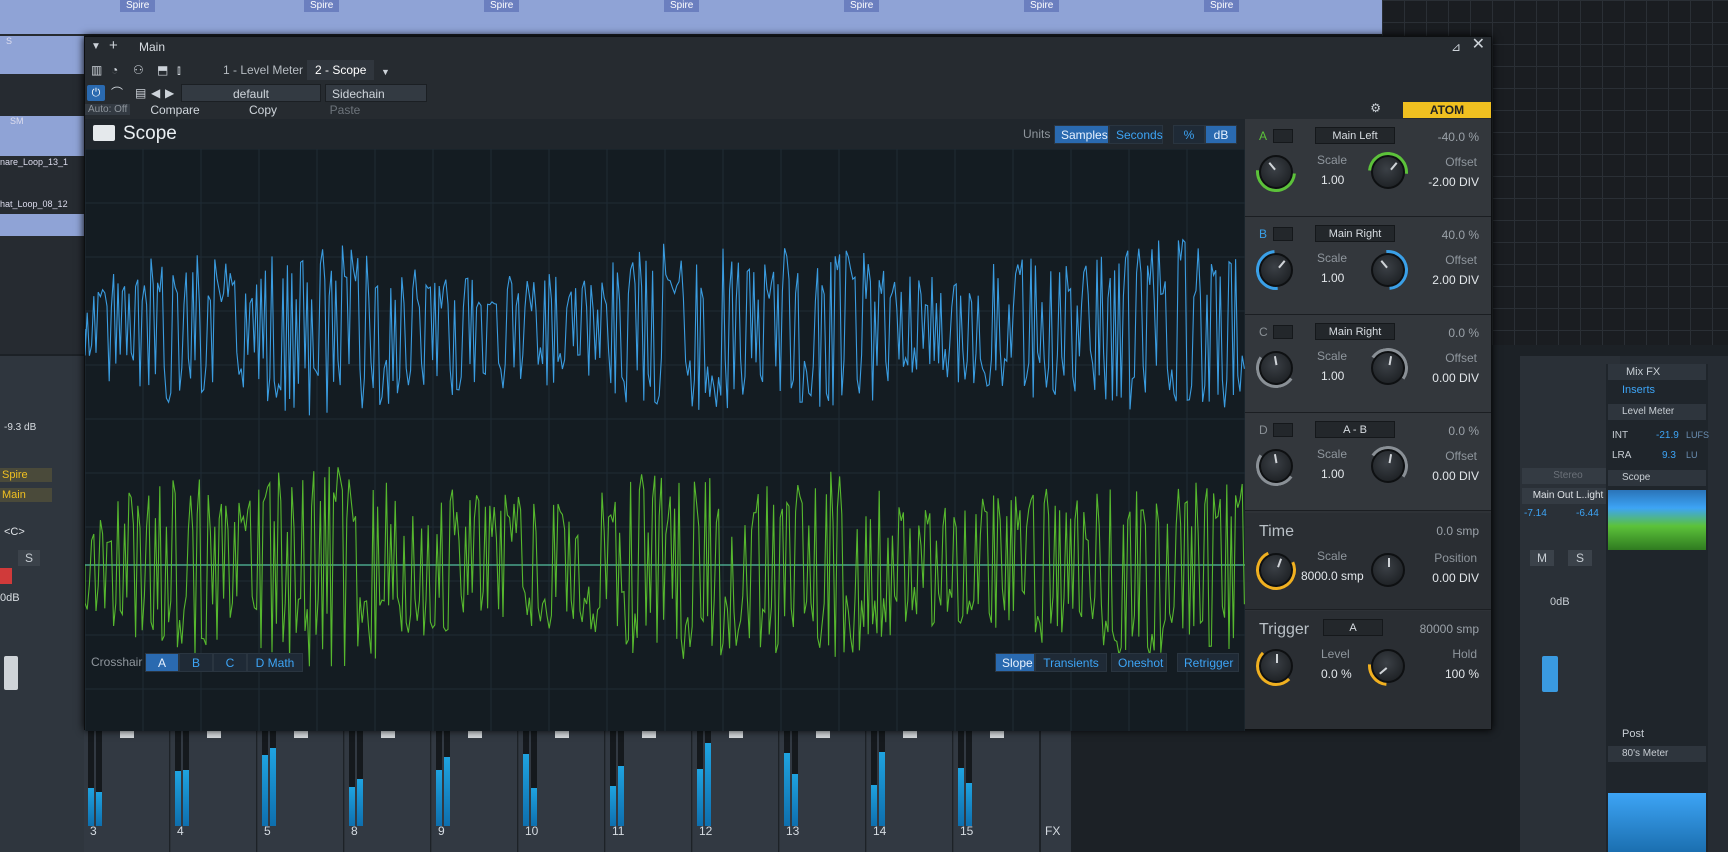 The width and height of the screenshot is (1728, 852). Describe the element at coordinates (117, 93) in the screenshot. I see `automation-icon: ⌒` at that location.